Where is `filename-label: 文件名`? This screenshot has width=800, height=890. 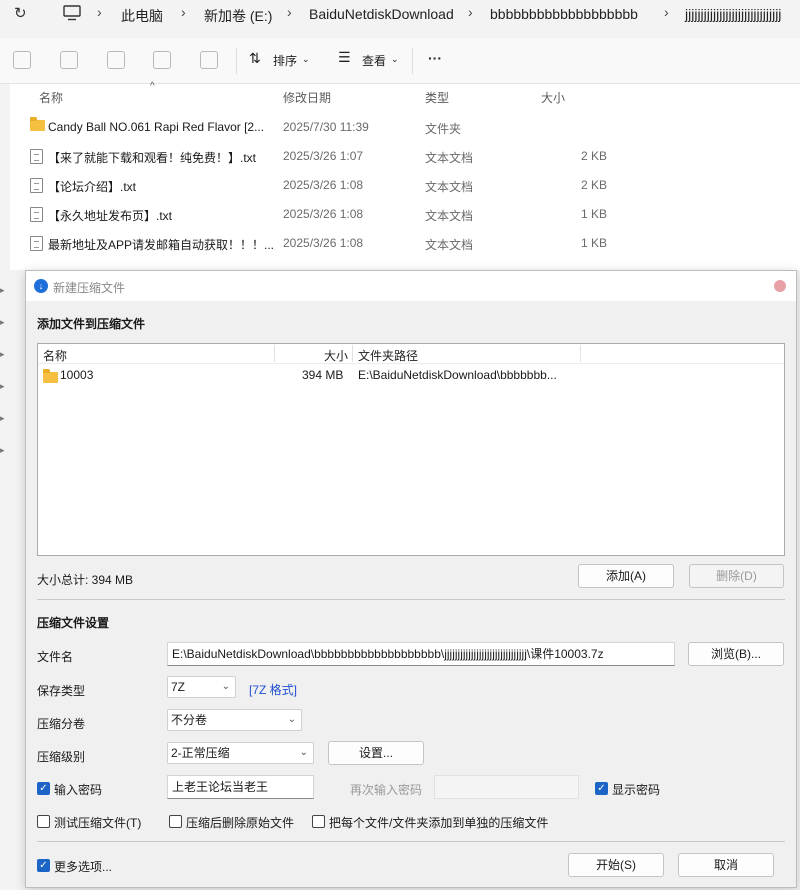 filename-label: 文件名 is located at coordinates (55, 657).